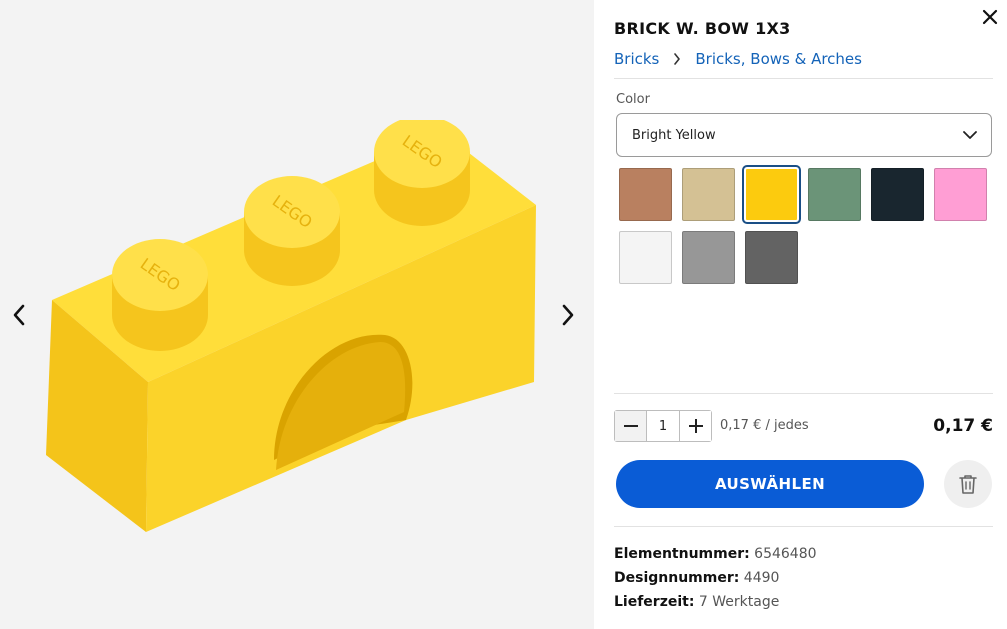 This screenshot has height=629, width=1007. I want to click on delivery-time: Lieferzeit: 7 Werktage, so click(696, 602).